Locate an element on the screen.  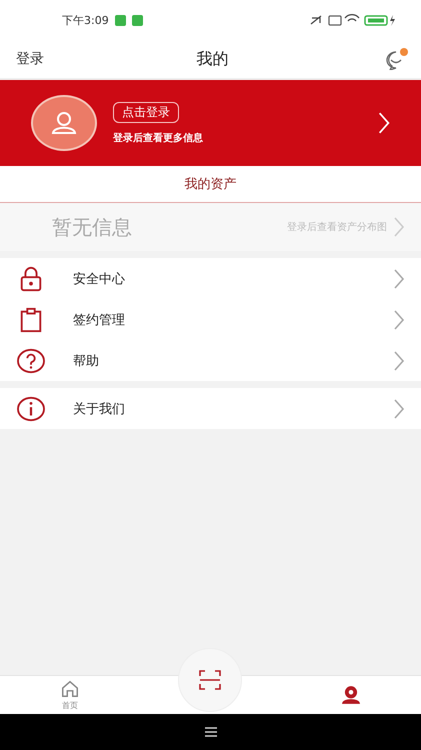
empty-message: 暂无信息 is located at coordinates (92, 227).